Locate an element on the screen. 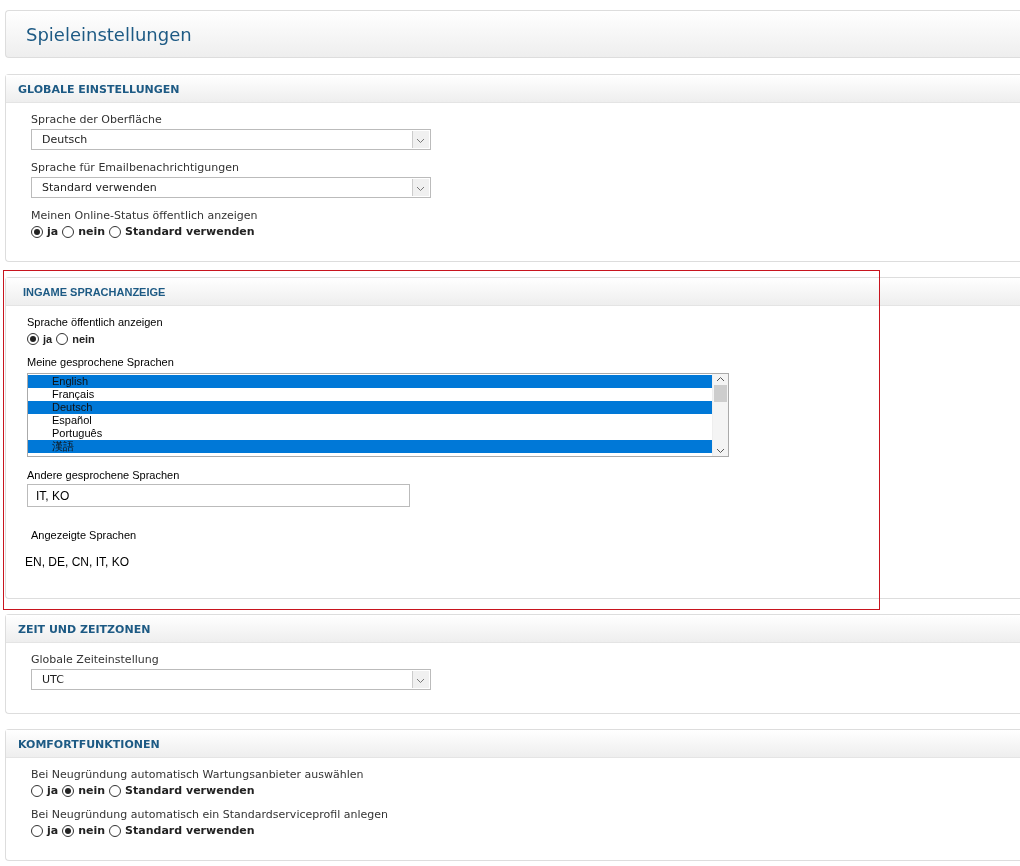 This screenshot has width=1020, height=866. field-label: Andere gesprochene Sprachen is located at coordinates (104, 475).